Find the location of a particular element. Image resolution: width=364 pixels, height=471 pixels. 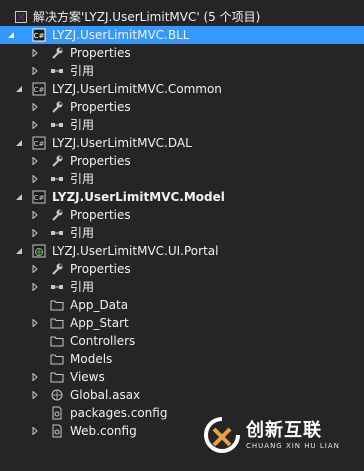

project-common: C# LYZJ.UserLimitMVC.Common is located at coordinates (182, 89).